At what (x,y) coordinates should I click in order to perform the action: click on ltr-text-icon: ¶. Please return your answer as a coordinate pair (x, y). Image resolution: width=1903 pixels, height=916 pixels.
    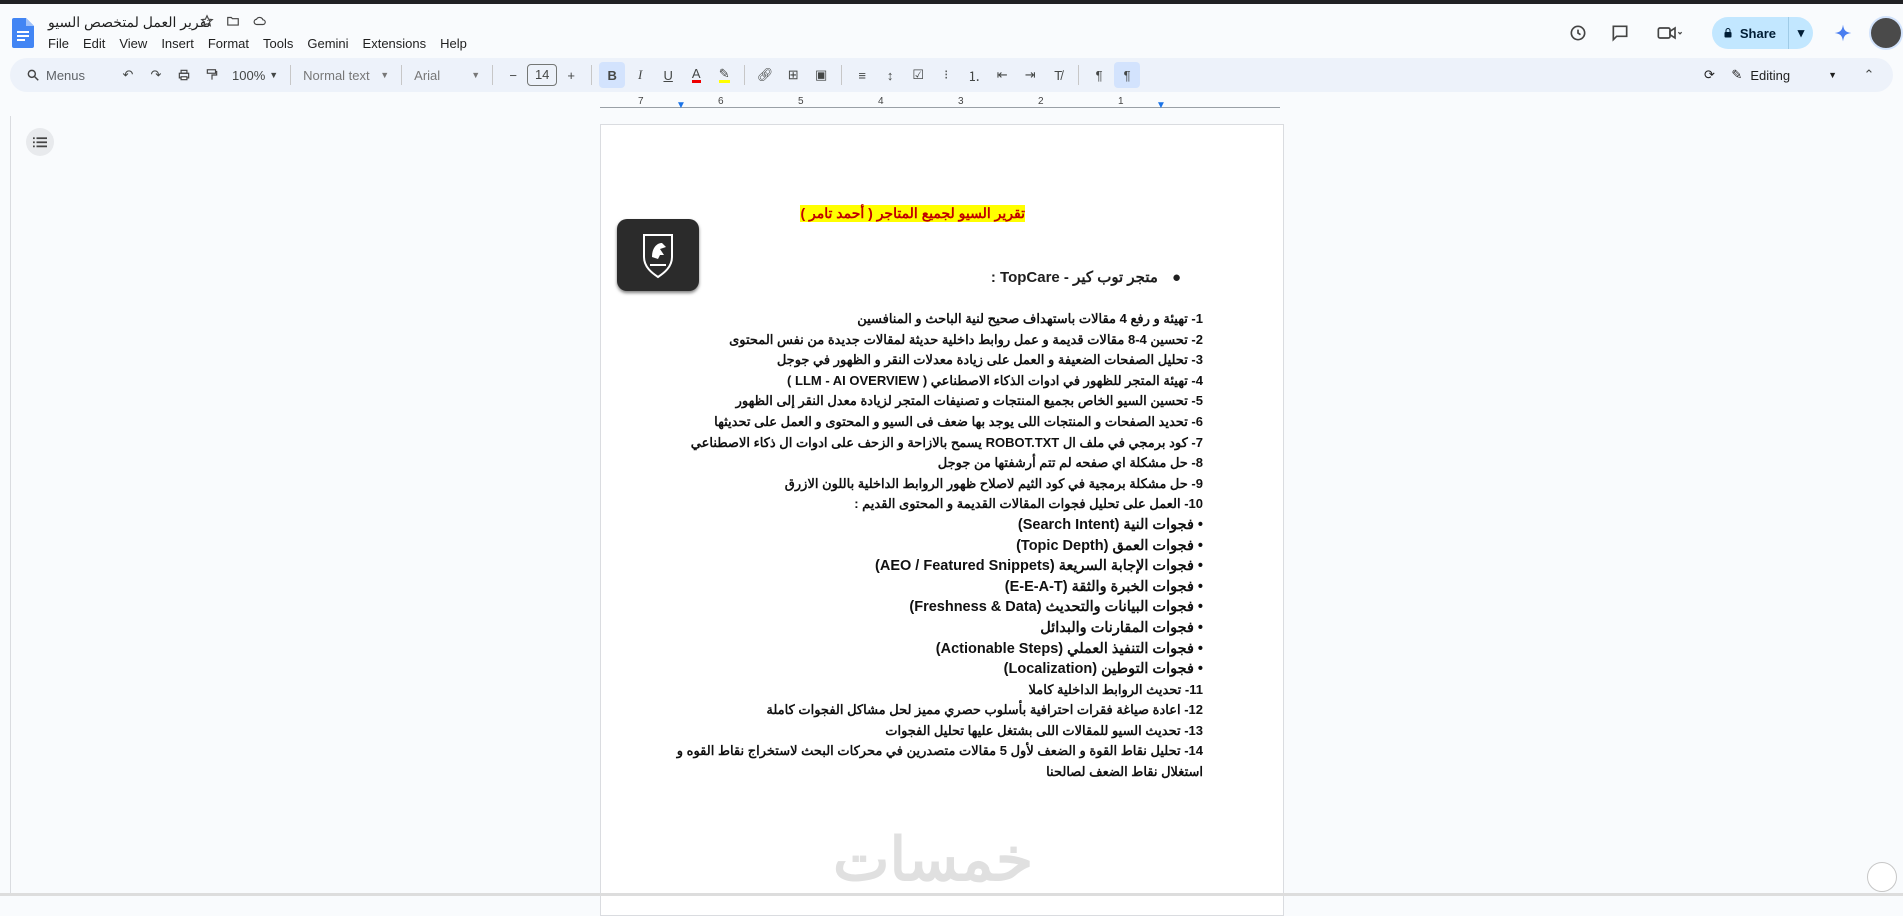
    Looking at the image, I should click on (1099, 75).